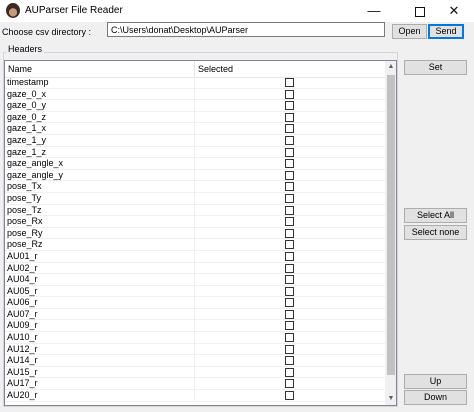 This screenshot has width=474, height=412. Describe the element at coordinates (27, 105) in the screenshot. I see `header-name-cell: gaze_0_y` at that location.